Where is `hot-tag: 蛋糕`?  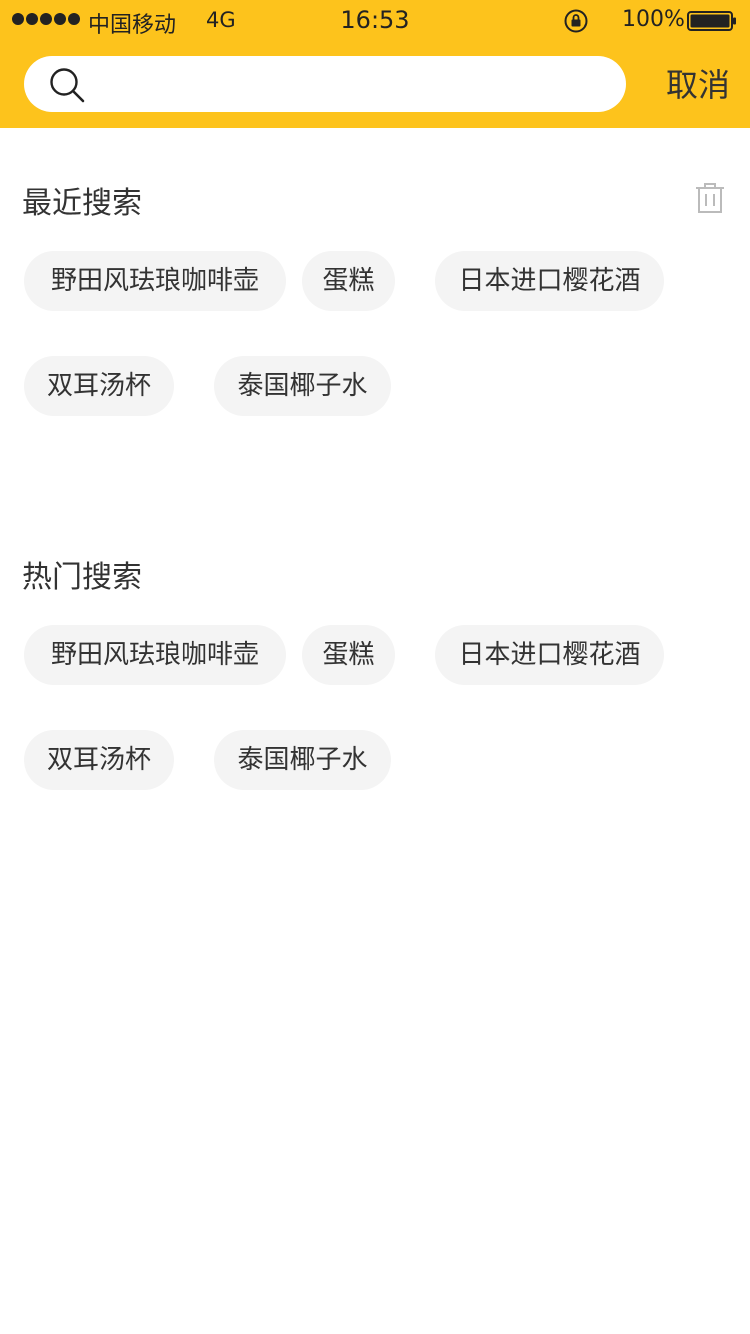
hot-tag: 蛋糕 is located at coordinates (348, 655).